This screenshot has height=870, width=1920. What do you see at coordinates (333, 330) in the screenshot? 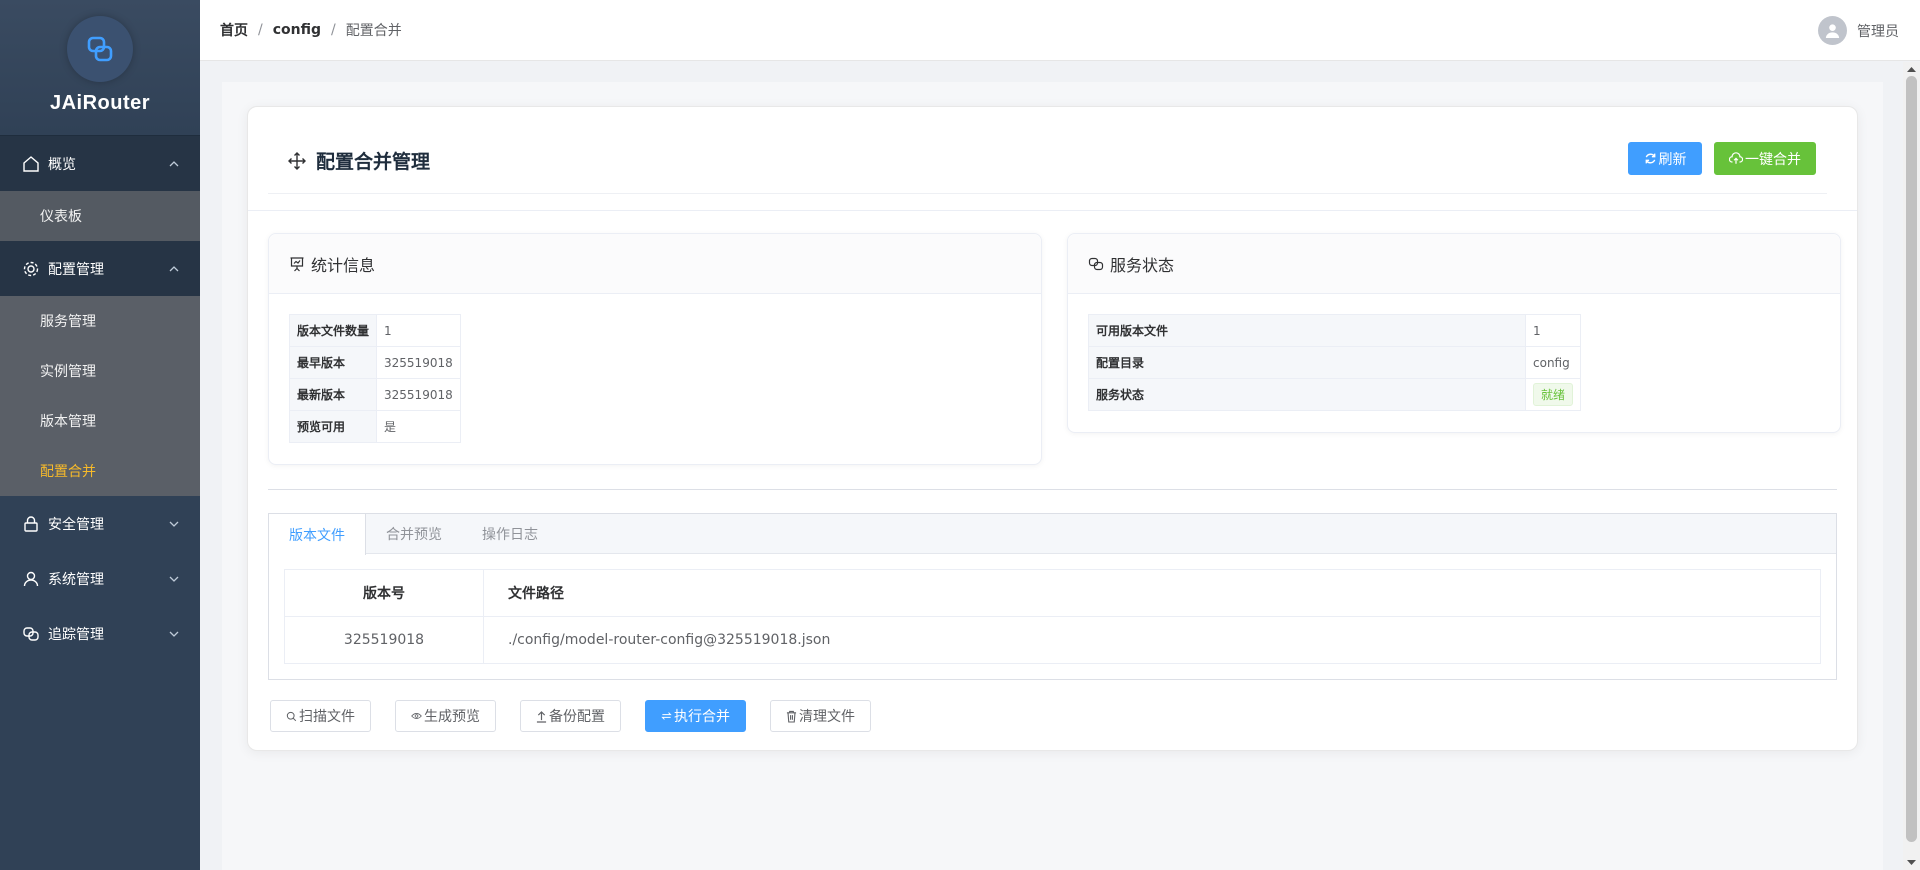
I see `stats-key: 版本文件数量` at bounding box center [333, 330].